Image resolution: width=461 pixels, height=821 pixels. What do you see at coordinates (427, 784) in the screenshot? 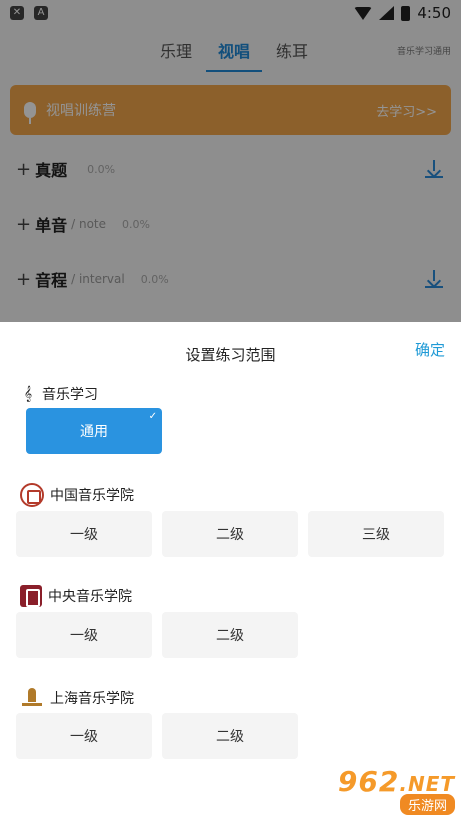
I see `watermark-tld: .NET` at bounding box center [427, 784].